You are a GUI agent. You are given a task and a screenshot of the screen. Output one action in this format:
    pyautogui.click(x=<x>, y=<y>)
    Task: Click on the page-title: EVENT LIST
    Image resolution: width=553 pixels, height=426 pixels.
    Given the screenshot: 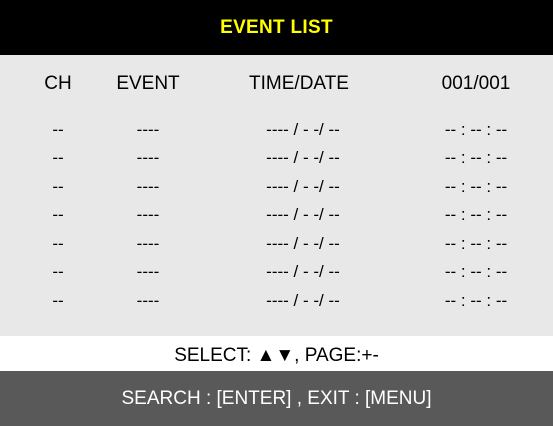 What is the action you would take?
    pyautogui.click(x=276, y=27)
    